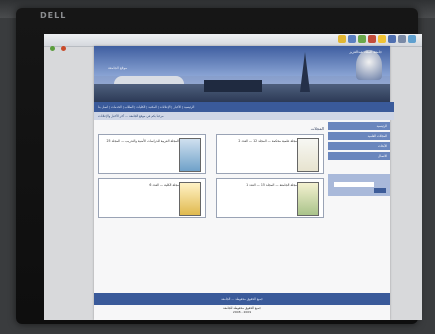  What do you see at coordinates (377, 40) in the screenshot?
I see `toolbar-icons` at bounding box center [377, 40].